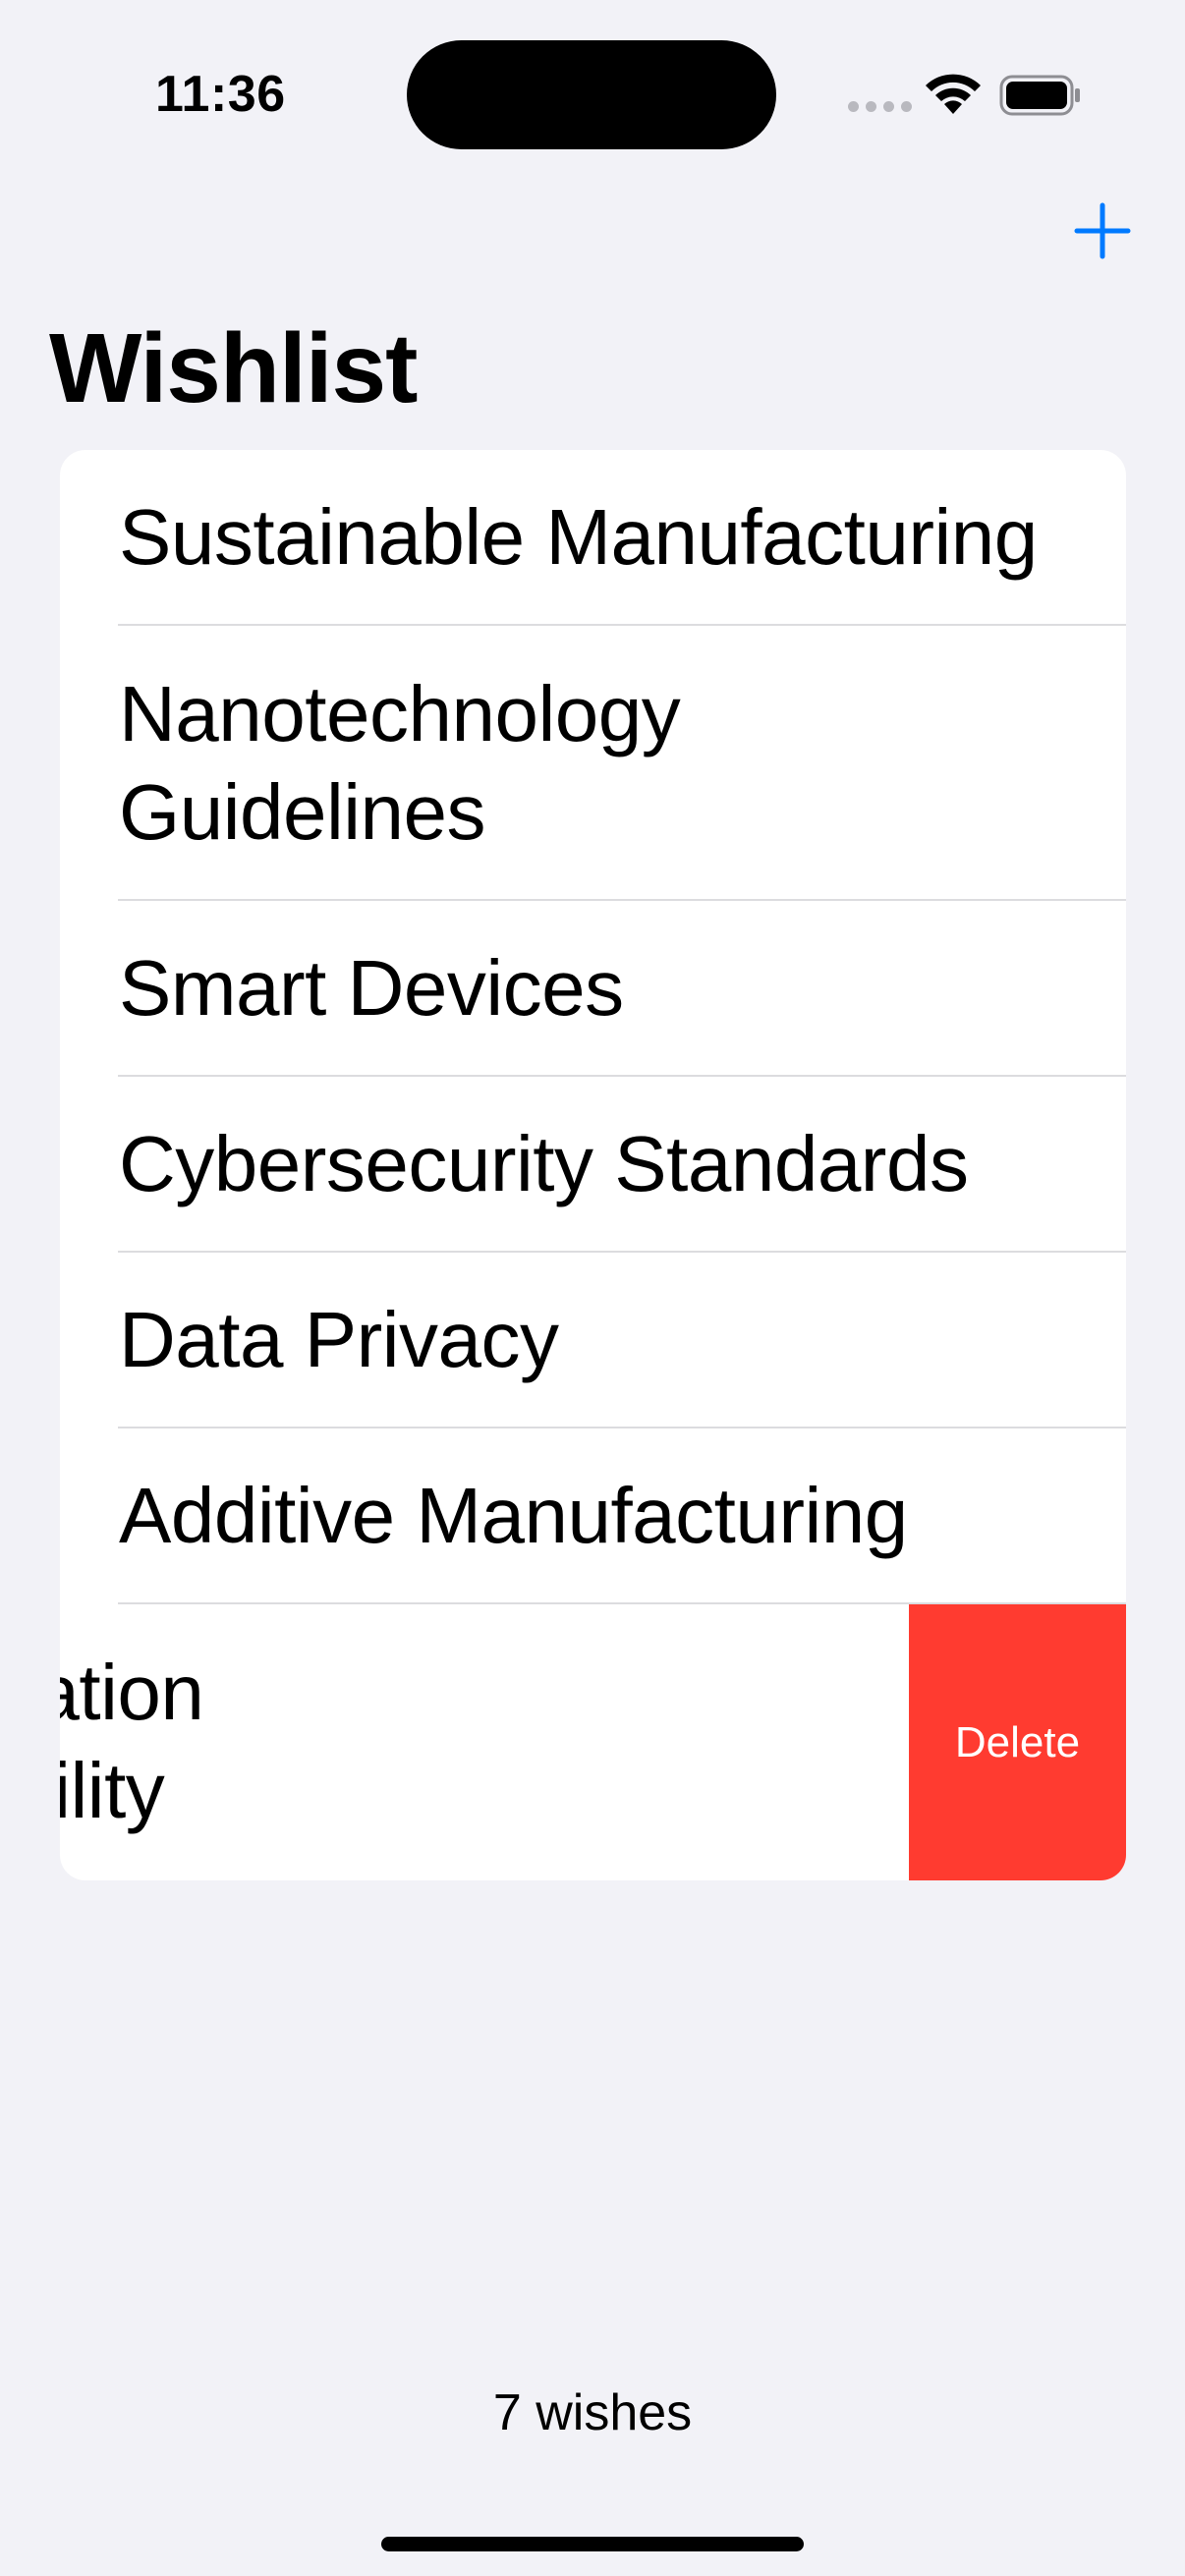  What do you see at coordinates (372, 988) in the screenshot?
I see `list-item-label: Smart Devices` at bounding box center [372, 988].